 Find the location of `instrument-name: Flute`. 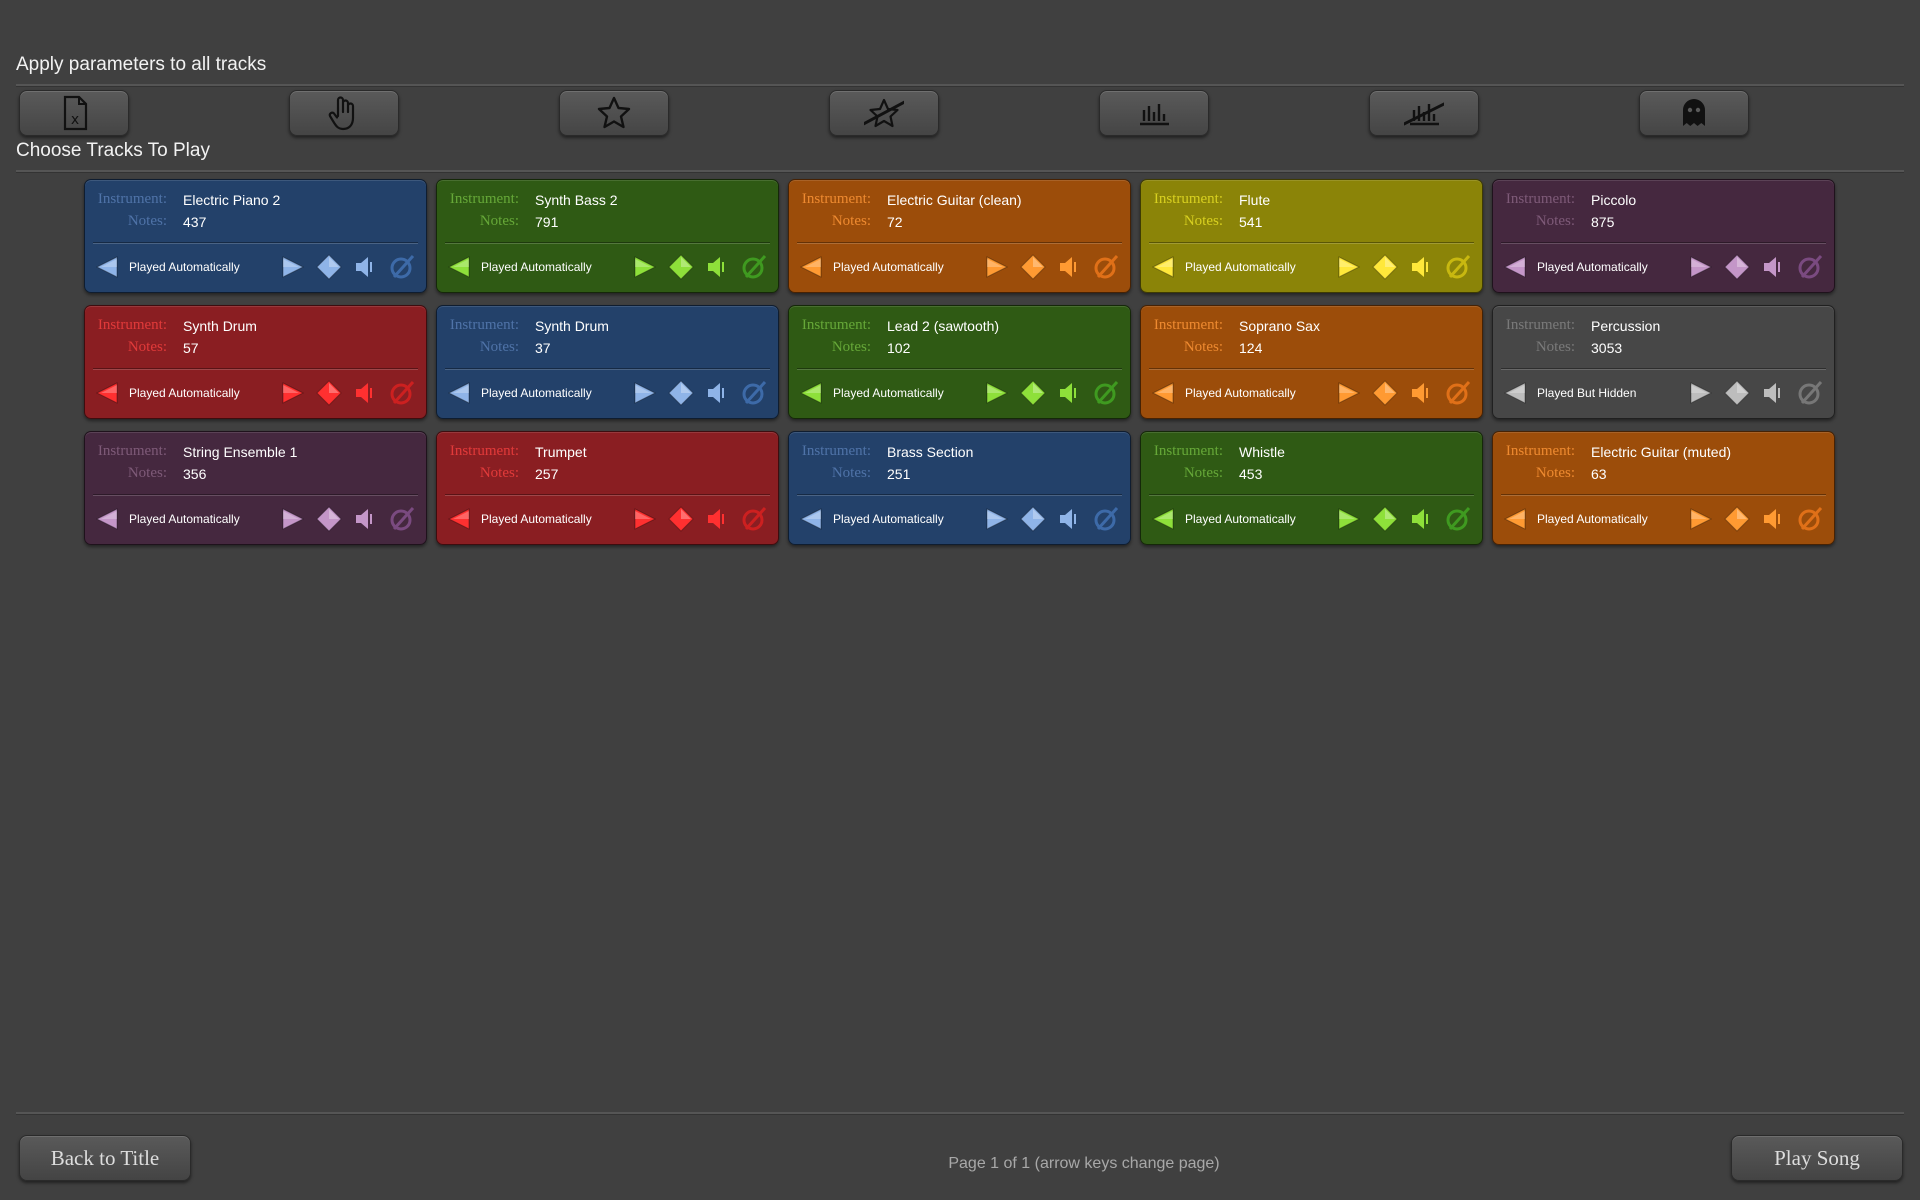

instrument-name: Flute is located at coordinates (1255, 200).